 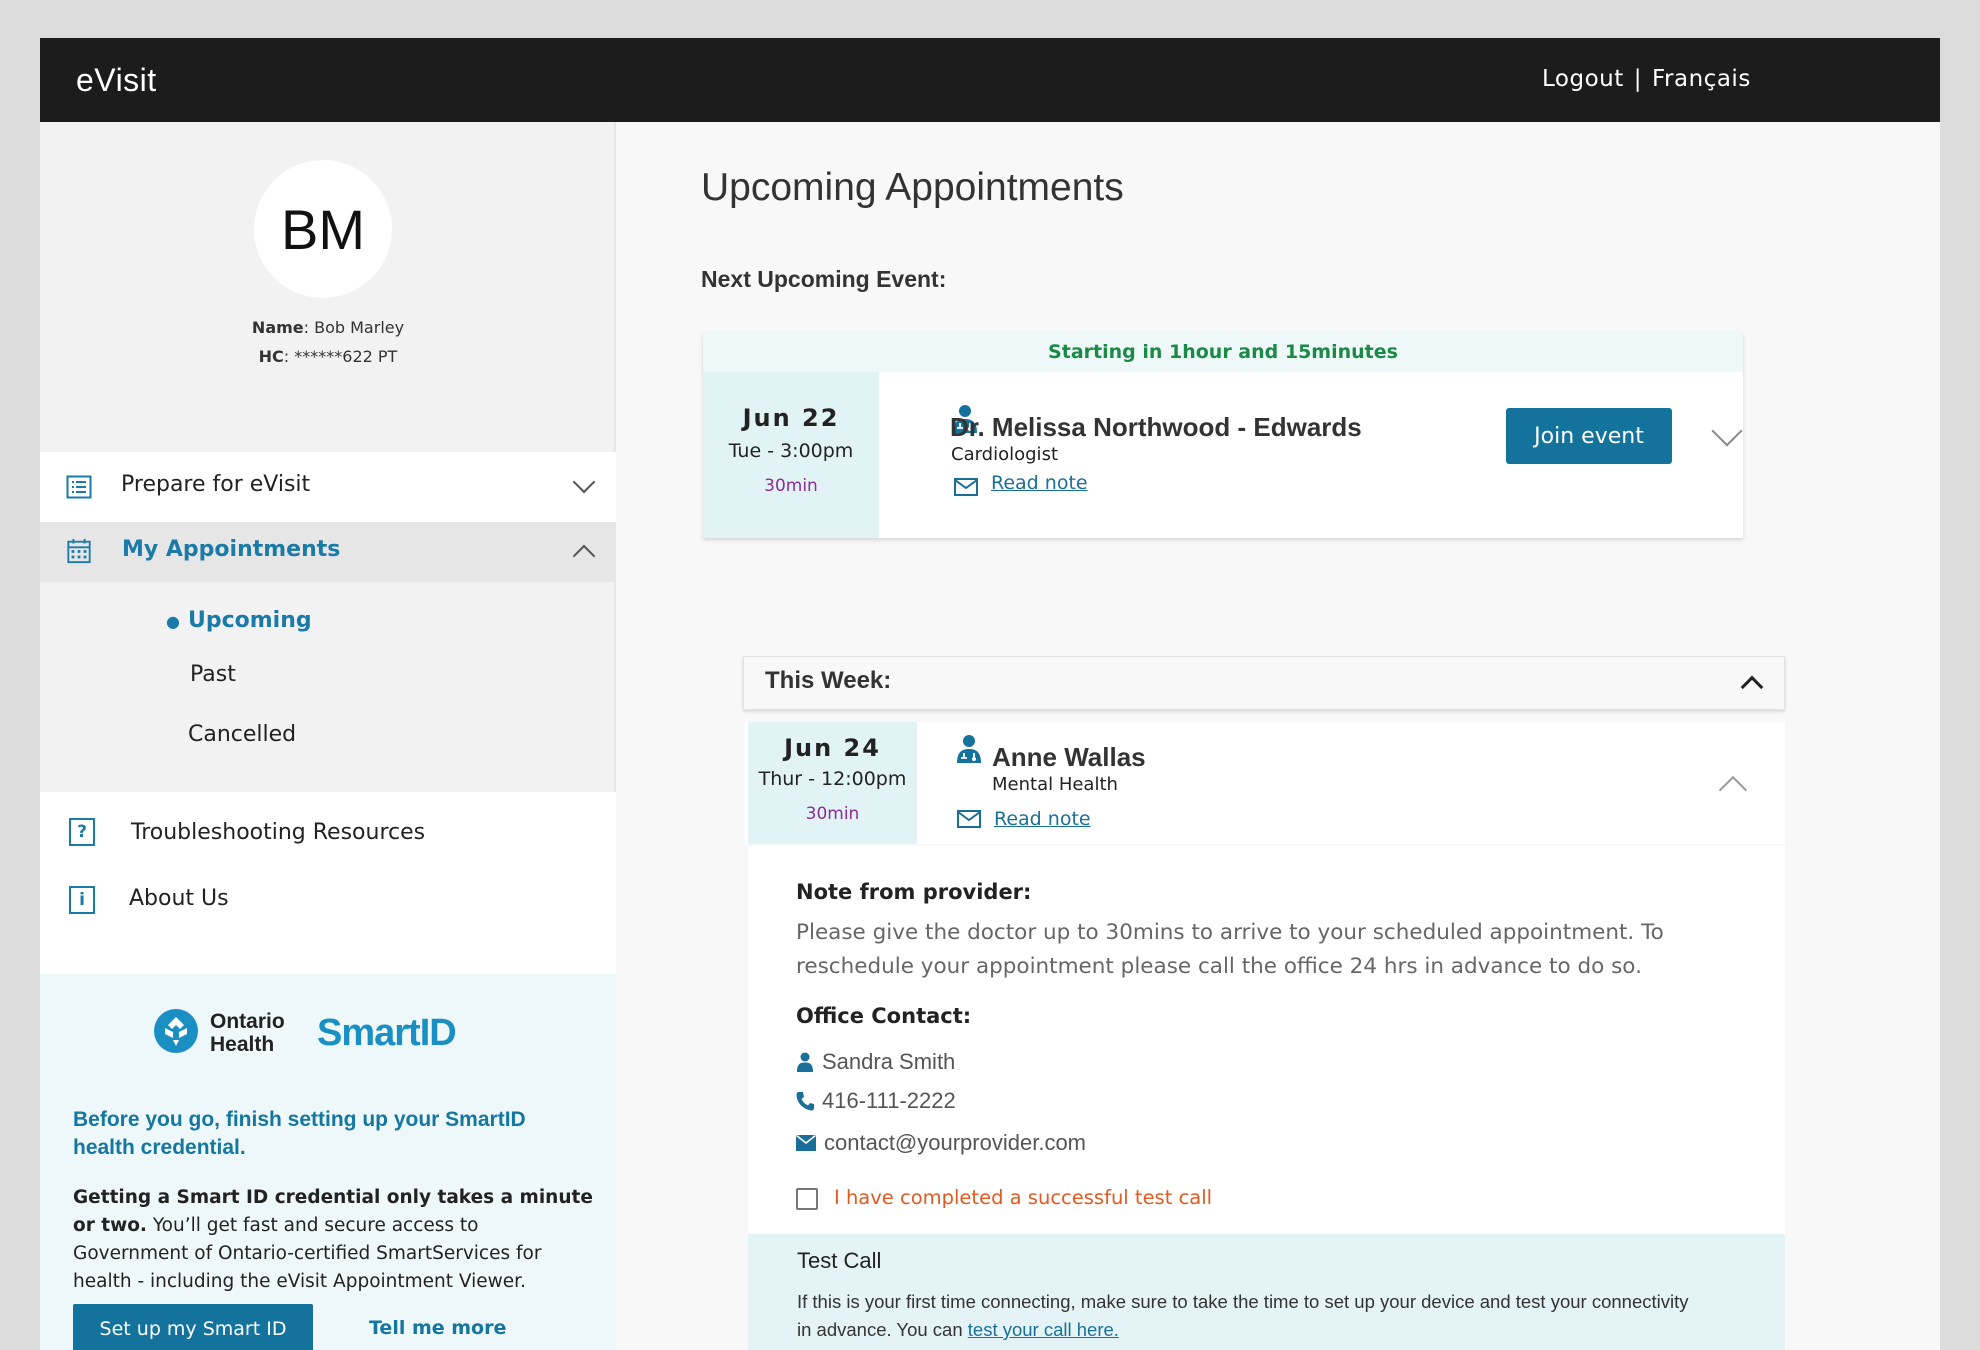 What do you see at coordinates (1733, 790) in the screenshot?
I see `collapse-chevron-up-icon` at bounding box center [1733, 790].